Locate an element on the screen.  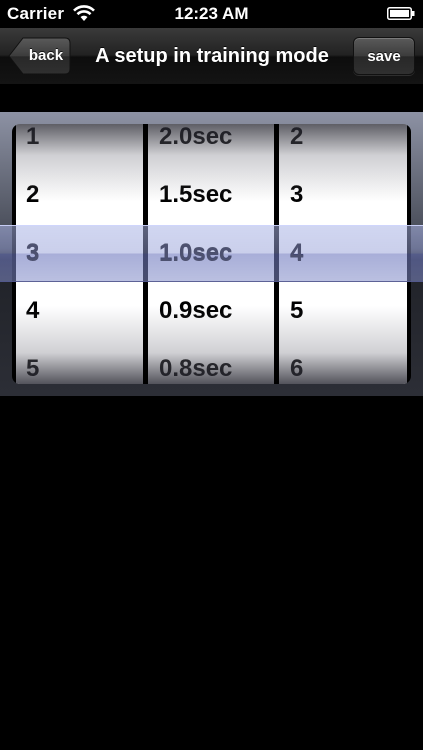
back-label: back is located at coordinates (46, 55).